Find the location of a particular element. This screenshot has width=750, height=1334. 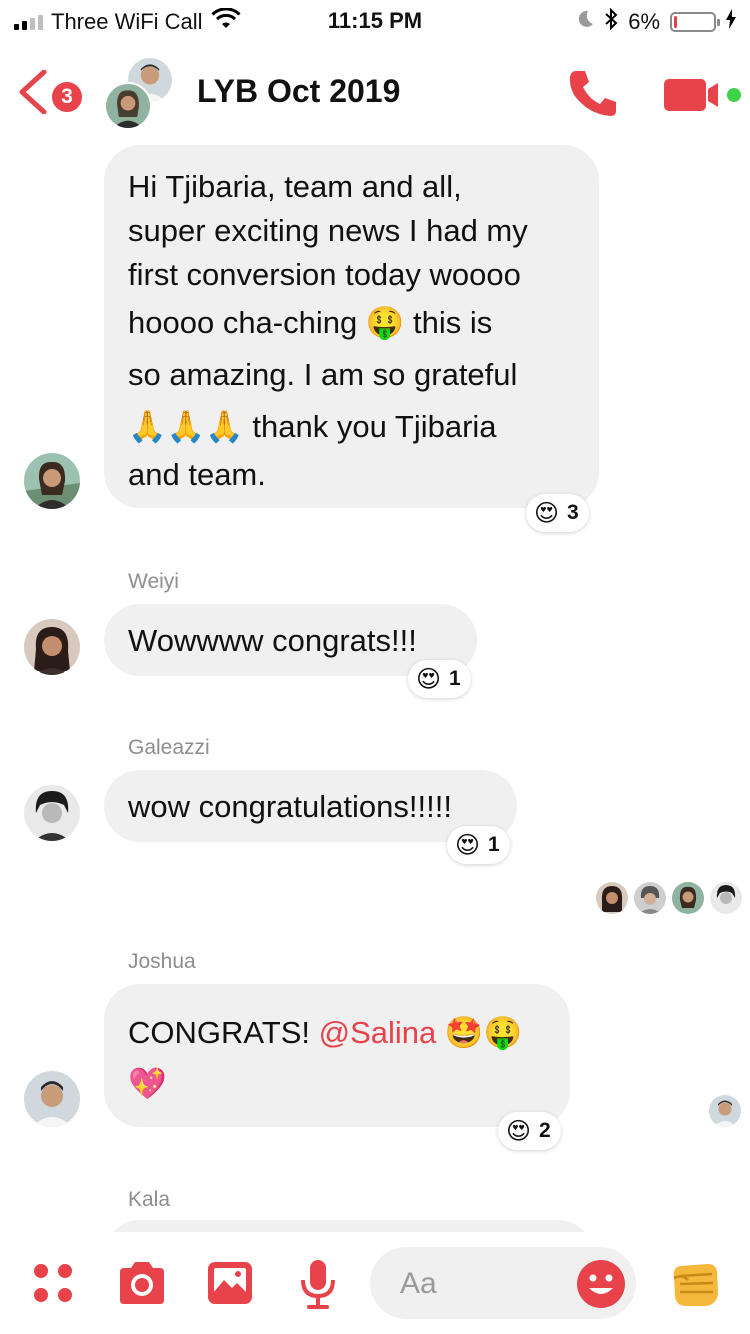

moon-icon is located at coordinates (585, 22).